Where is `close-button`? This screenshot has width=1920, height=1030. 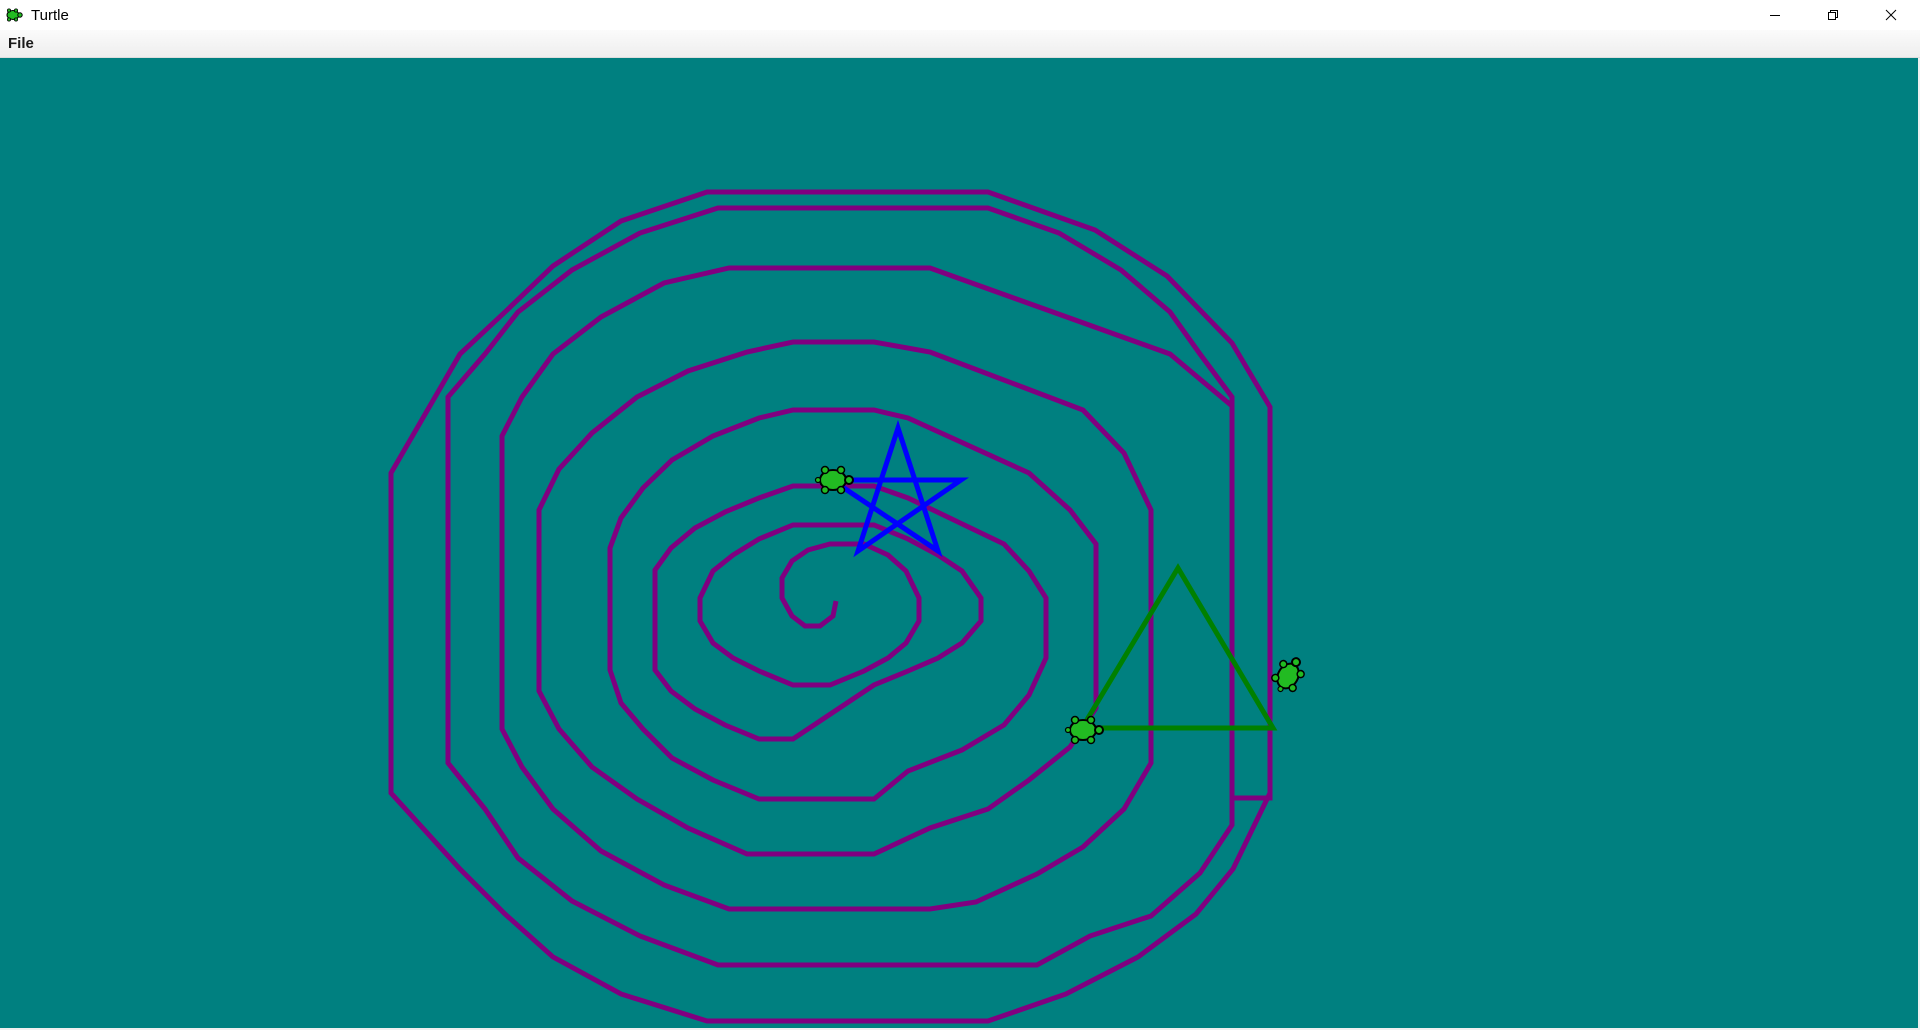 close-button is located at coordinates (1891, 15).